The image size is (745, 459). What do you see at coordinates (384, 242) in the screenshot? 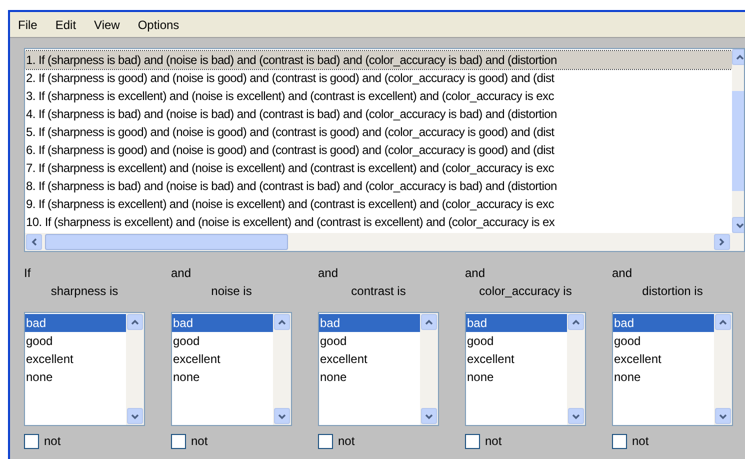
I see `horizontal-scrollbar` at bounding box center [384, 242].